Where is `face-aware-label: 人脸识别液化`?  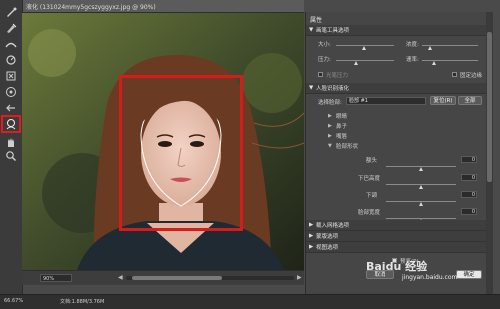 face-aware-label: 人脸识别液化 is located at coordinates (333, 89).